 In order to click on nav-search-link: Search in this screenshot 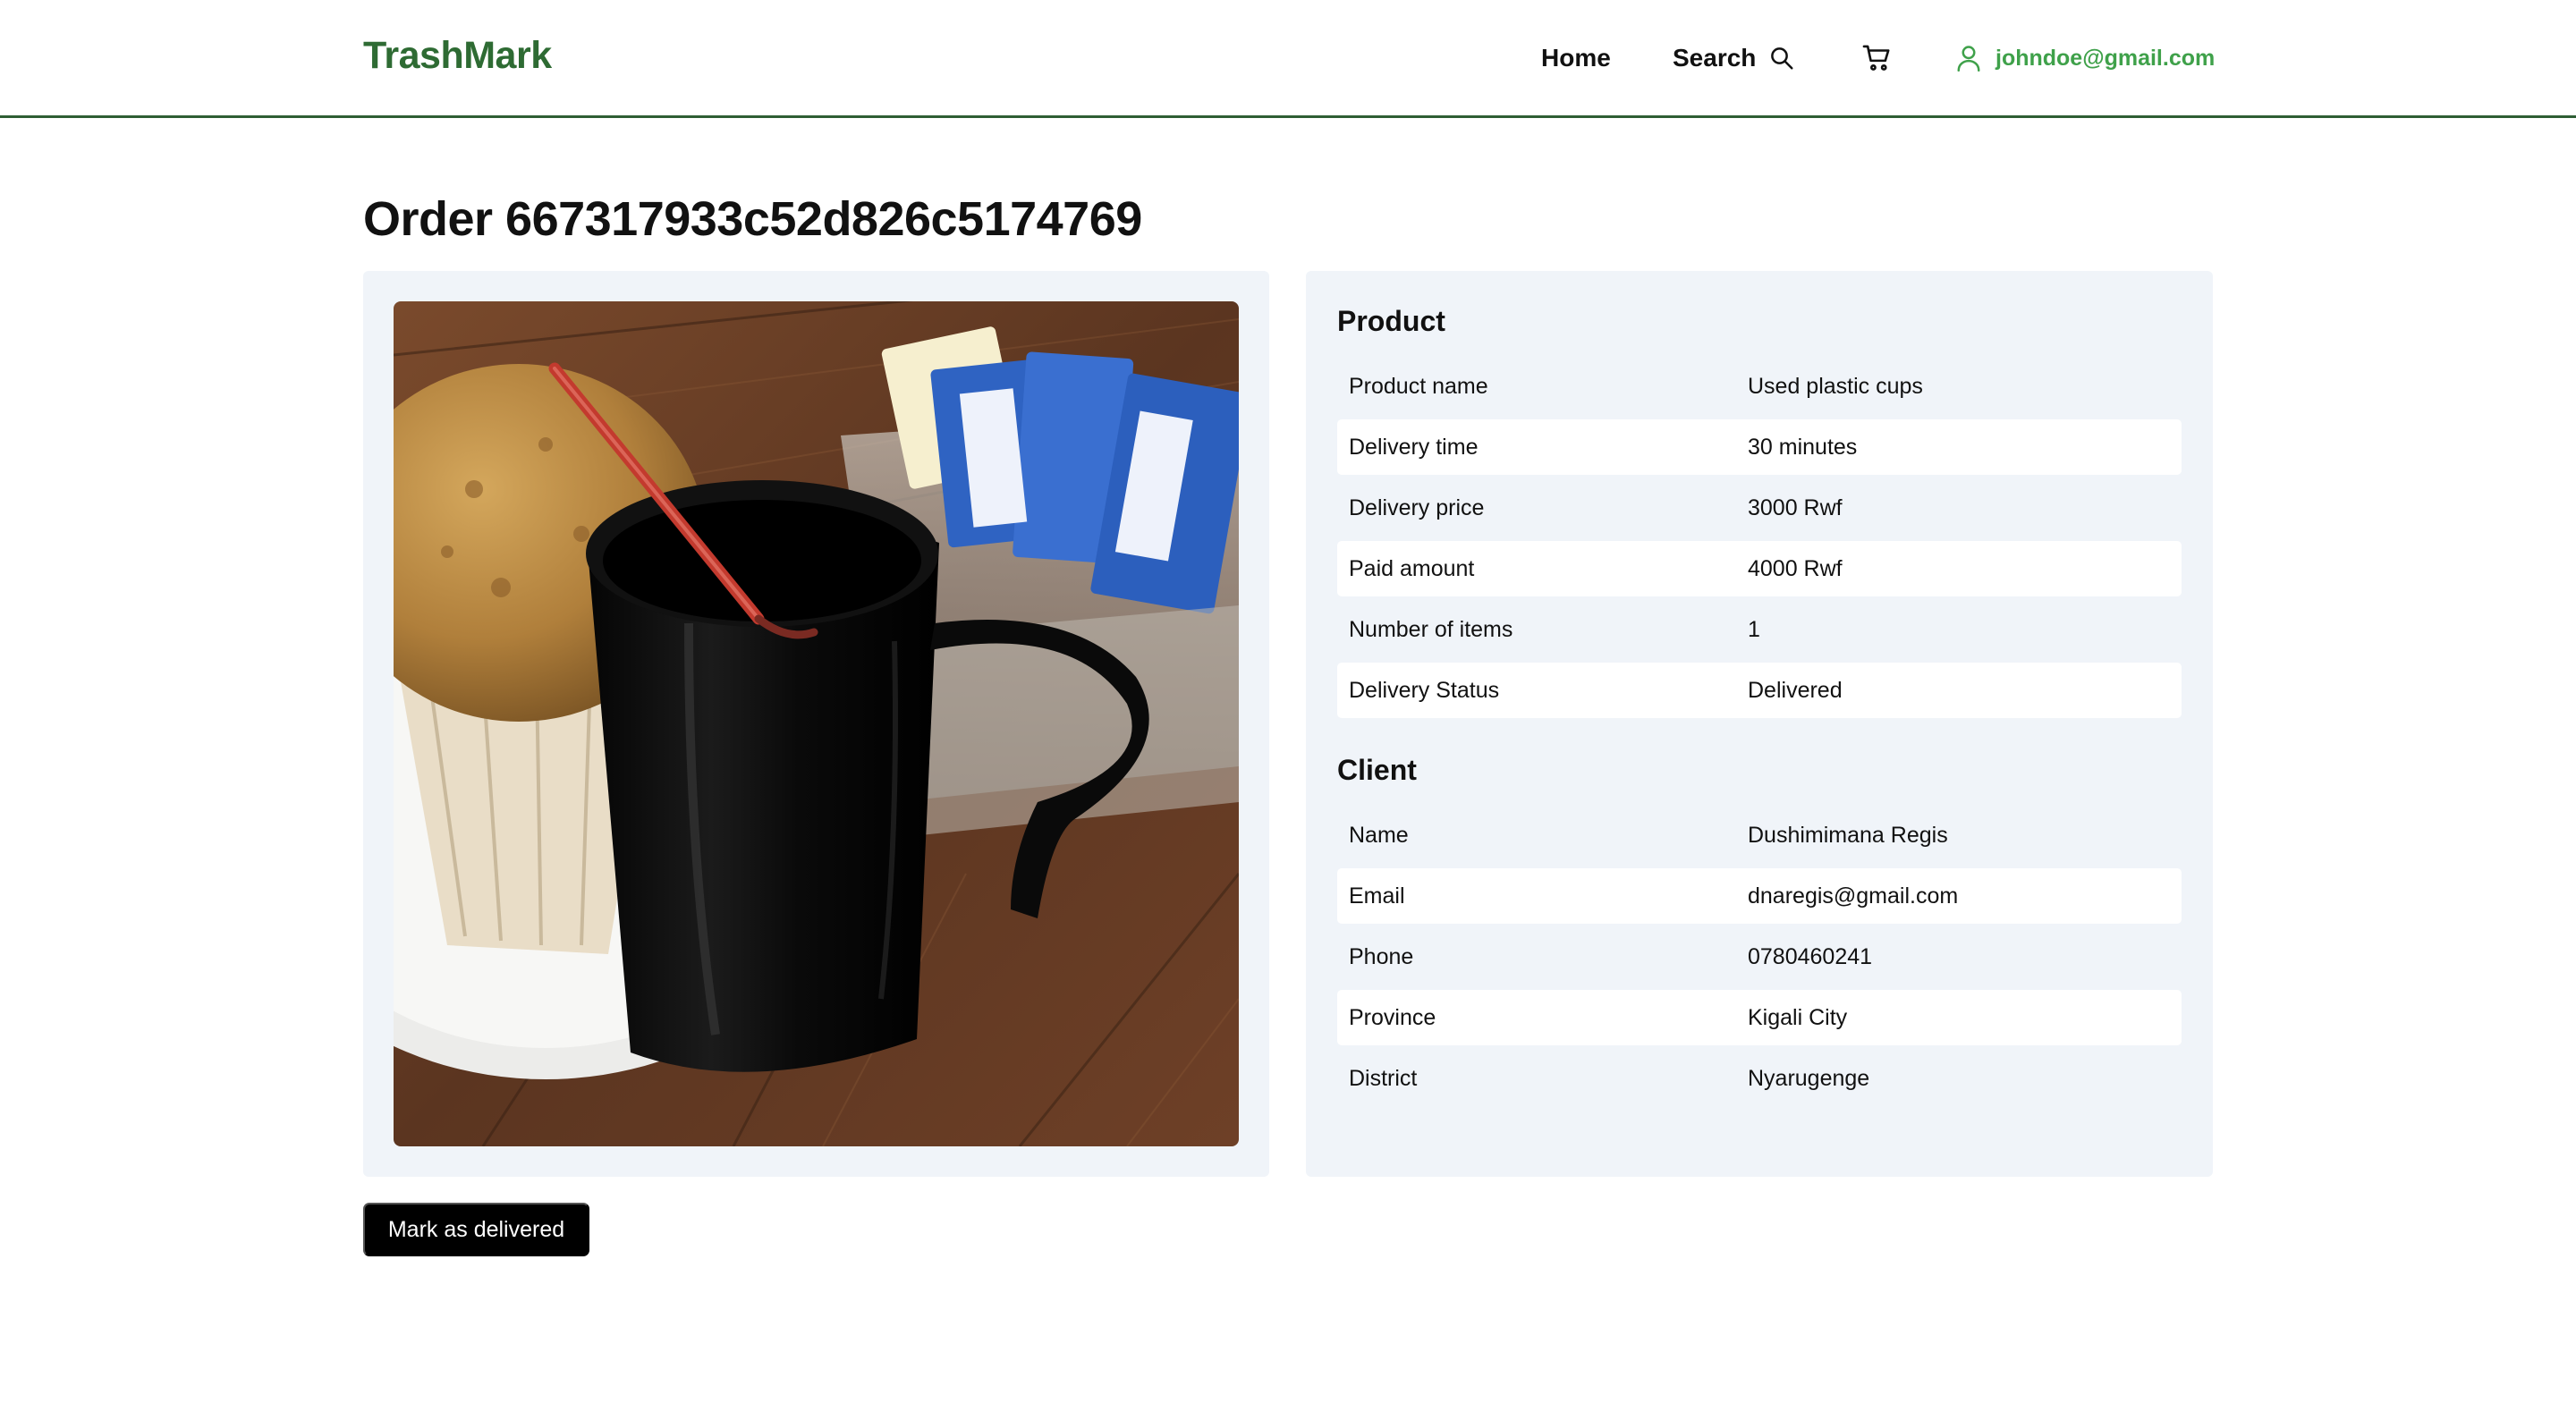, I will do `click(1734, 58)`.